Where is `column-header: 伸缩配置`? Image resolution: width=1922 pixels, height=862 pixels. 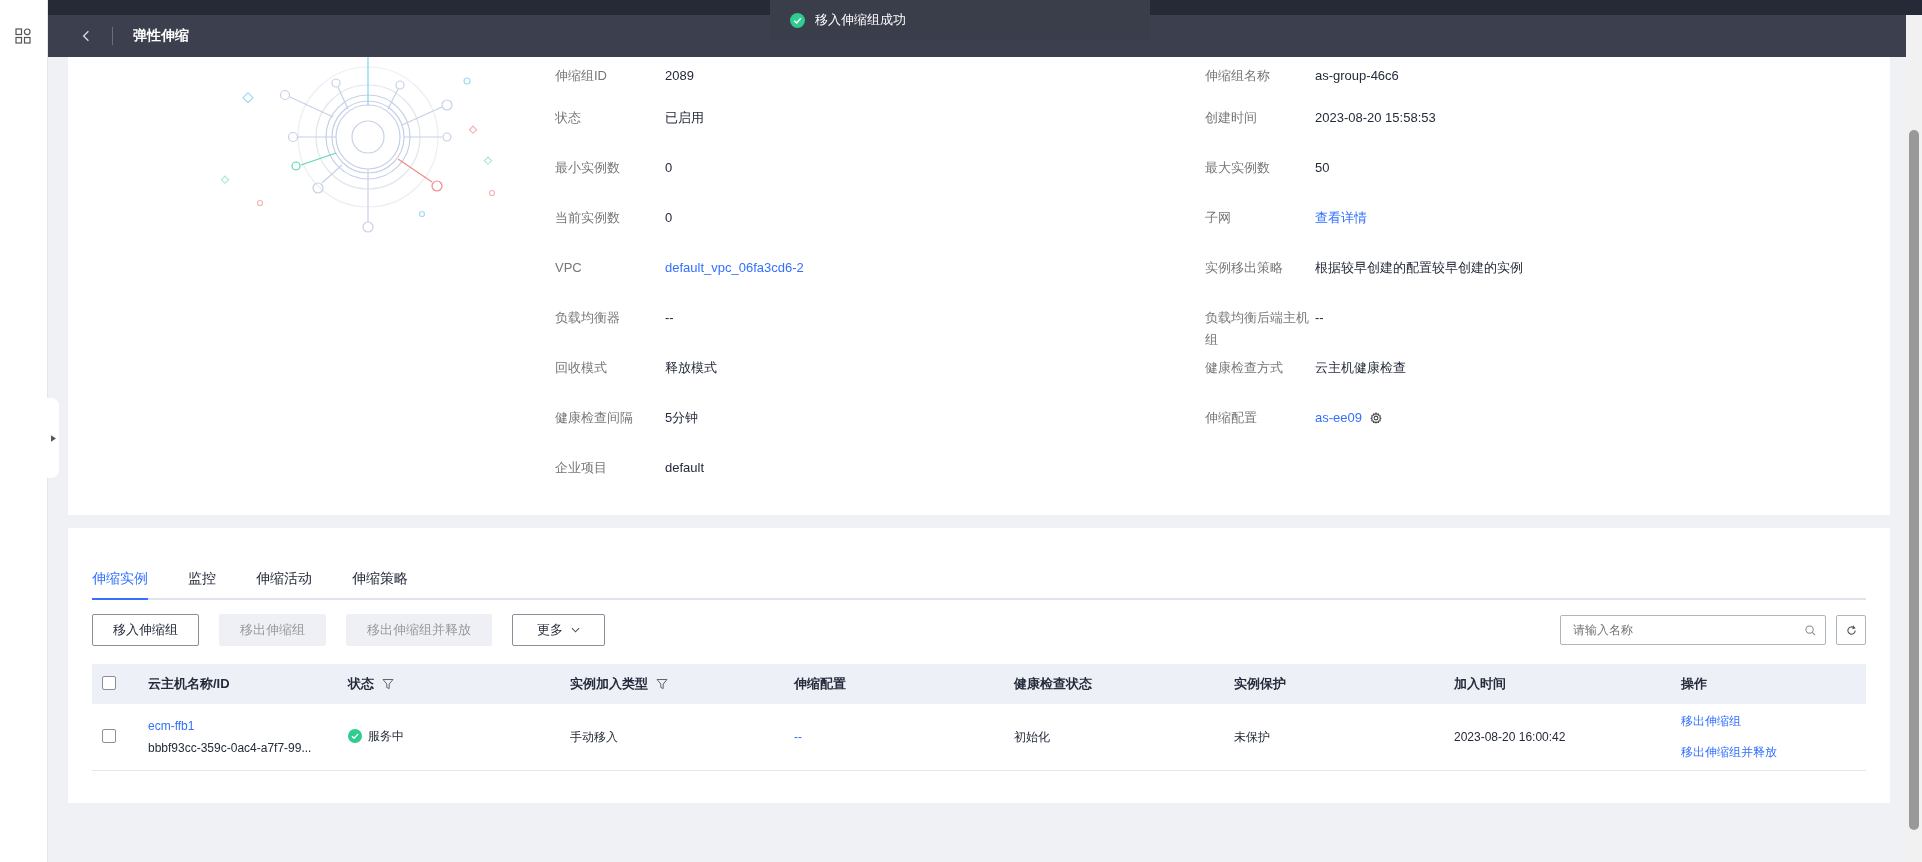
column-header: 伸缩配置 is located at coordinates (894, 684).